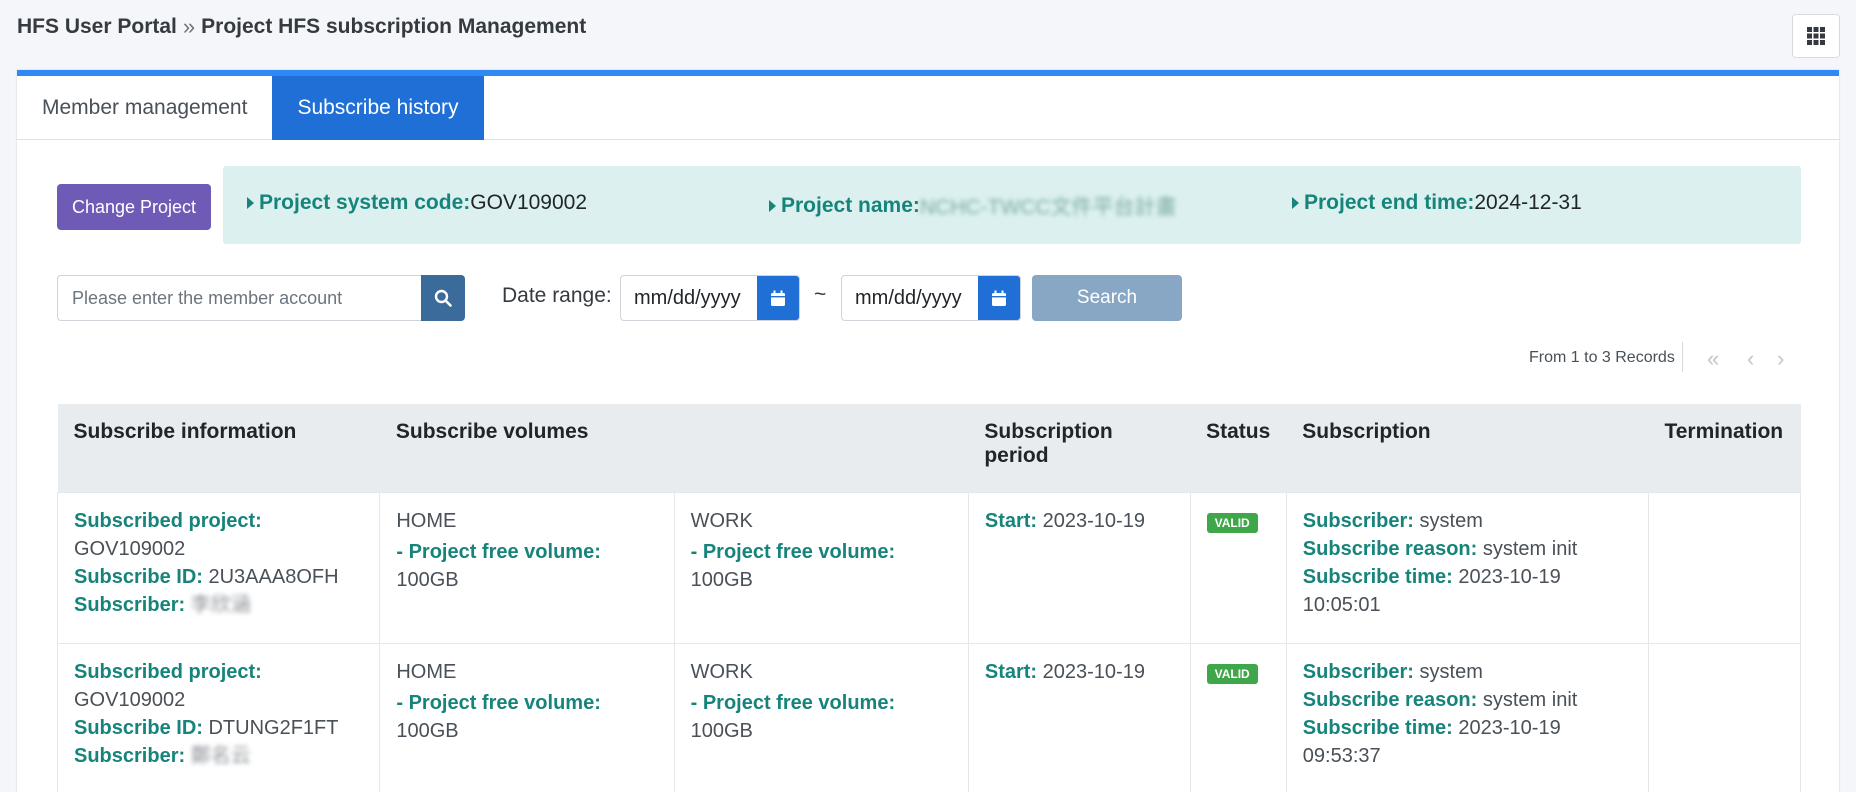 This screenshot has width=1856, height=792. What do you see at coordinates (394, 26) in the screenshot?
I see `breadcrumb-current: Project HFS subscription Management` at bounding box center [394, 26].